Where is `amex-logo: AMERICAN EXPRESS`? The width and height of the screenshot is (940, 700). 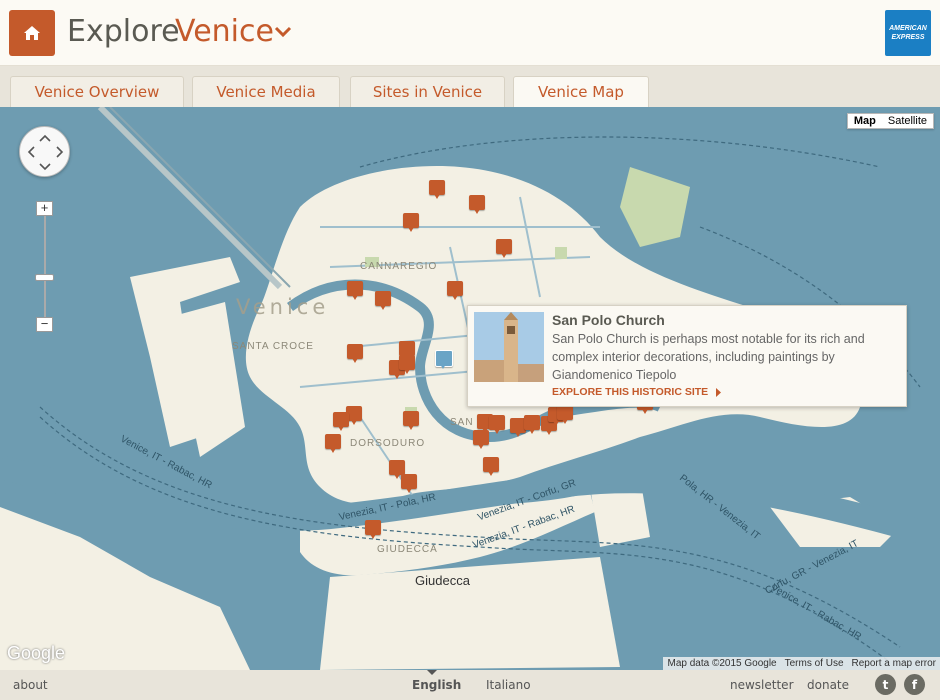 amex-logo: AMERICAN EXPRESS is located at coordinates (908, 33).